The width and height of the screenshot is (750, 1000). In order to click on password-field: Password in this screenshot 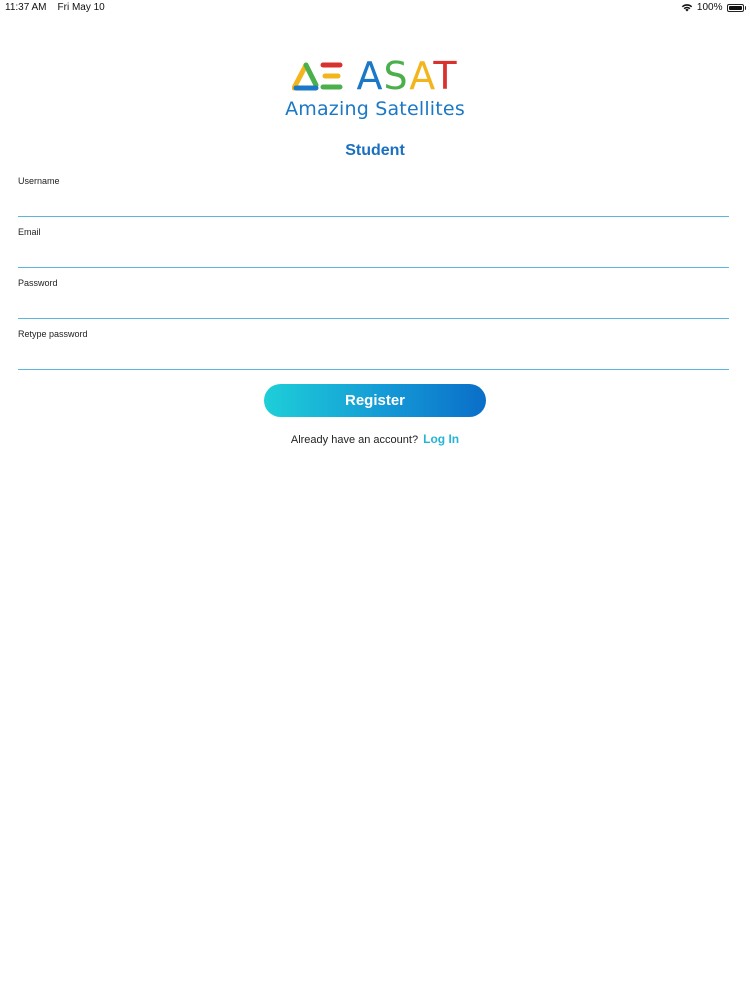, I will do `click(373, 298)`.